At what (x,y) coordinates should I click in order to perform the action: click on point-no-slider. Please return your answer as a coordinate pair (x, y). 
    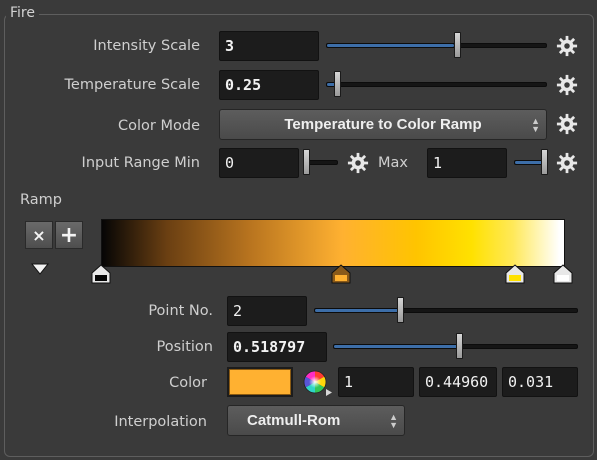
    Looking at the image, I should click on (446, 310).